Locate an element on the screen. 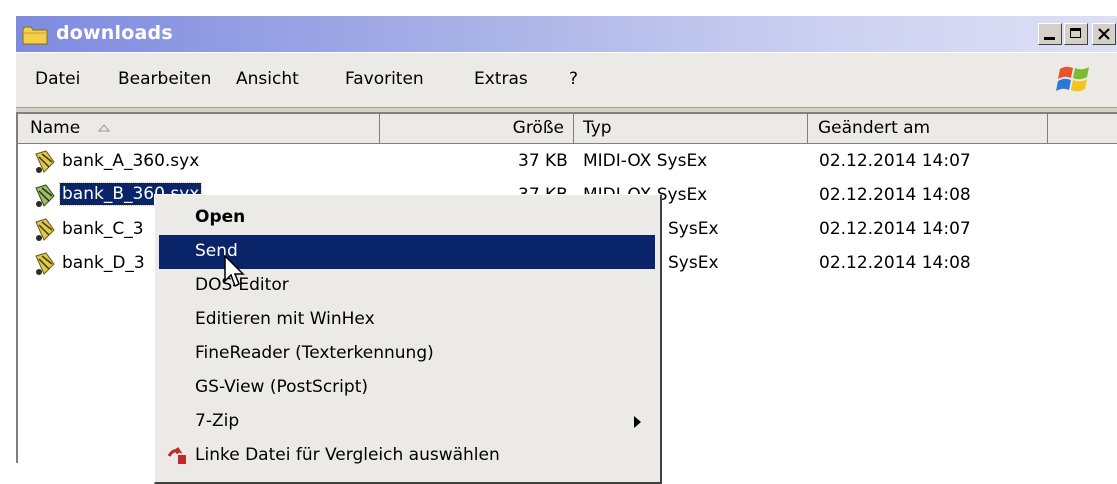  column-header-size: Größe is located at coordinates (477, 129).